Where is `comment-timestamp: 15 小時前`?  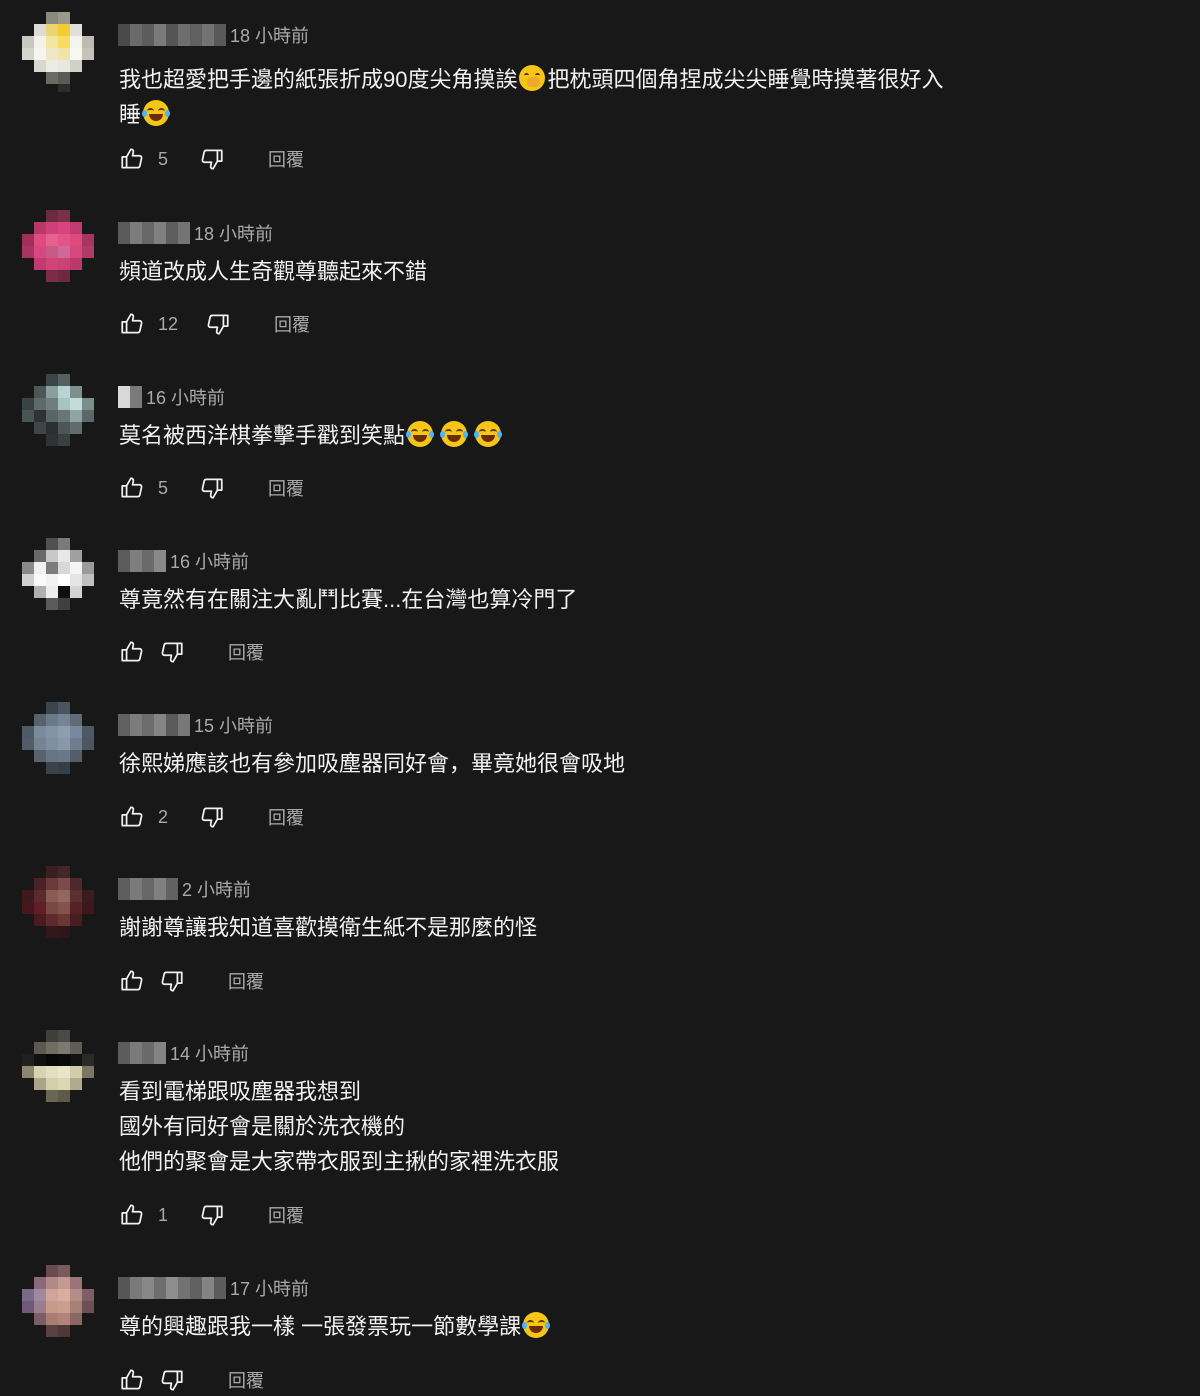 comment-timestamp: 15 小時前 is located at coordinates (233, 725).